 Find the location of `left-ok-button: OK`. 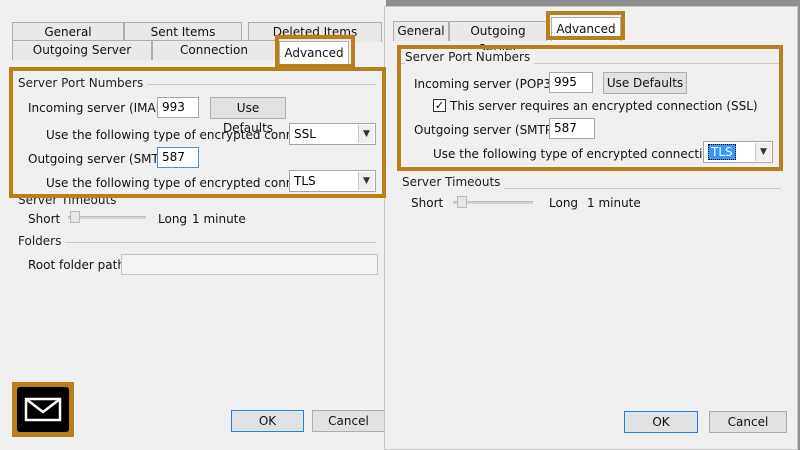

left-ok-button: OK is located at coordinates (267, 421).